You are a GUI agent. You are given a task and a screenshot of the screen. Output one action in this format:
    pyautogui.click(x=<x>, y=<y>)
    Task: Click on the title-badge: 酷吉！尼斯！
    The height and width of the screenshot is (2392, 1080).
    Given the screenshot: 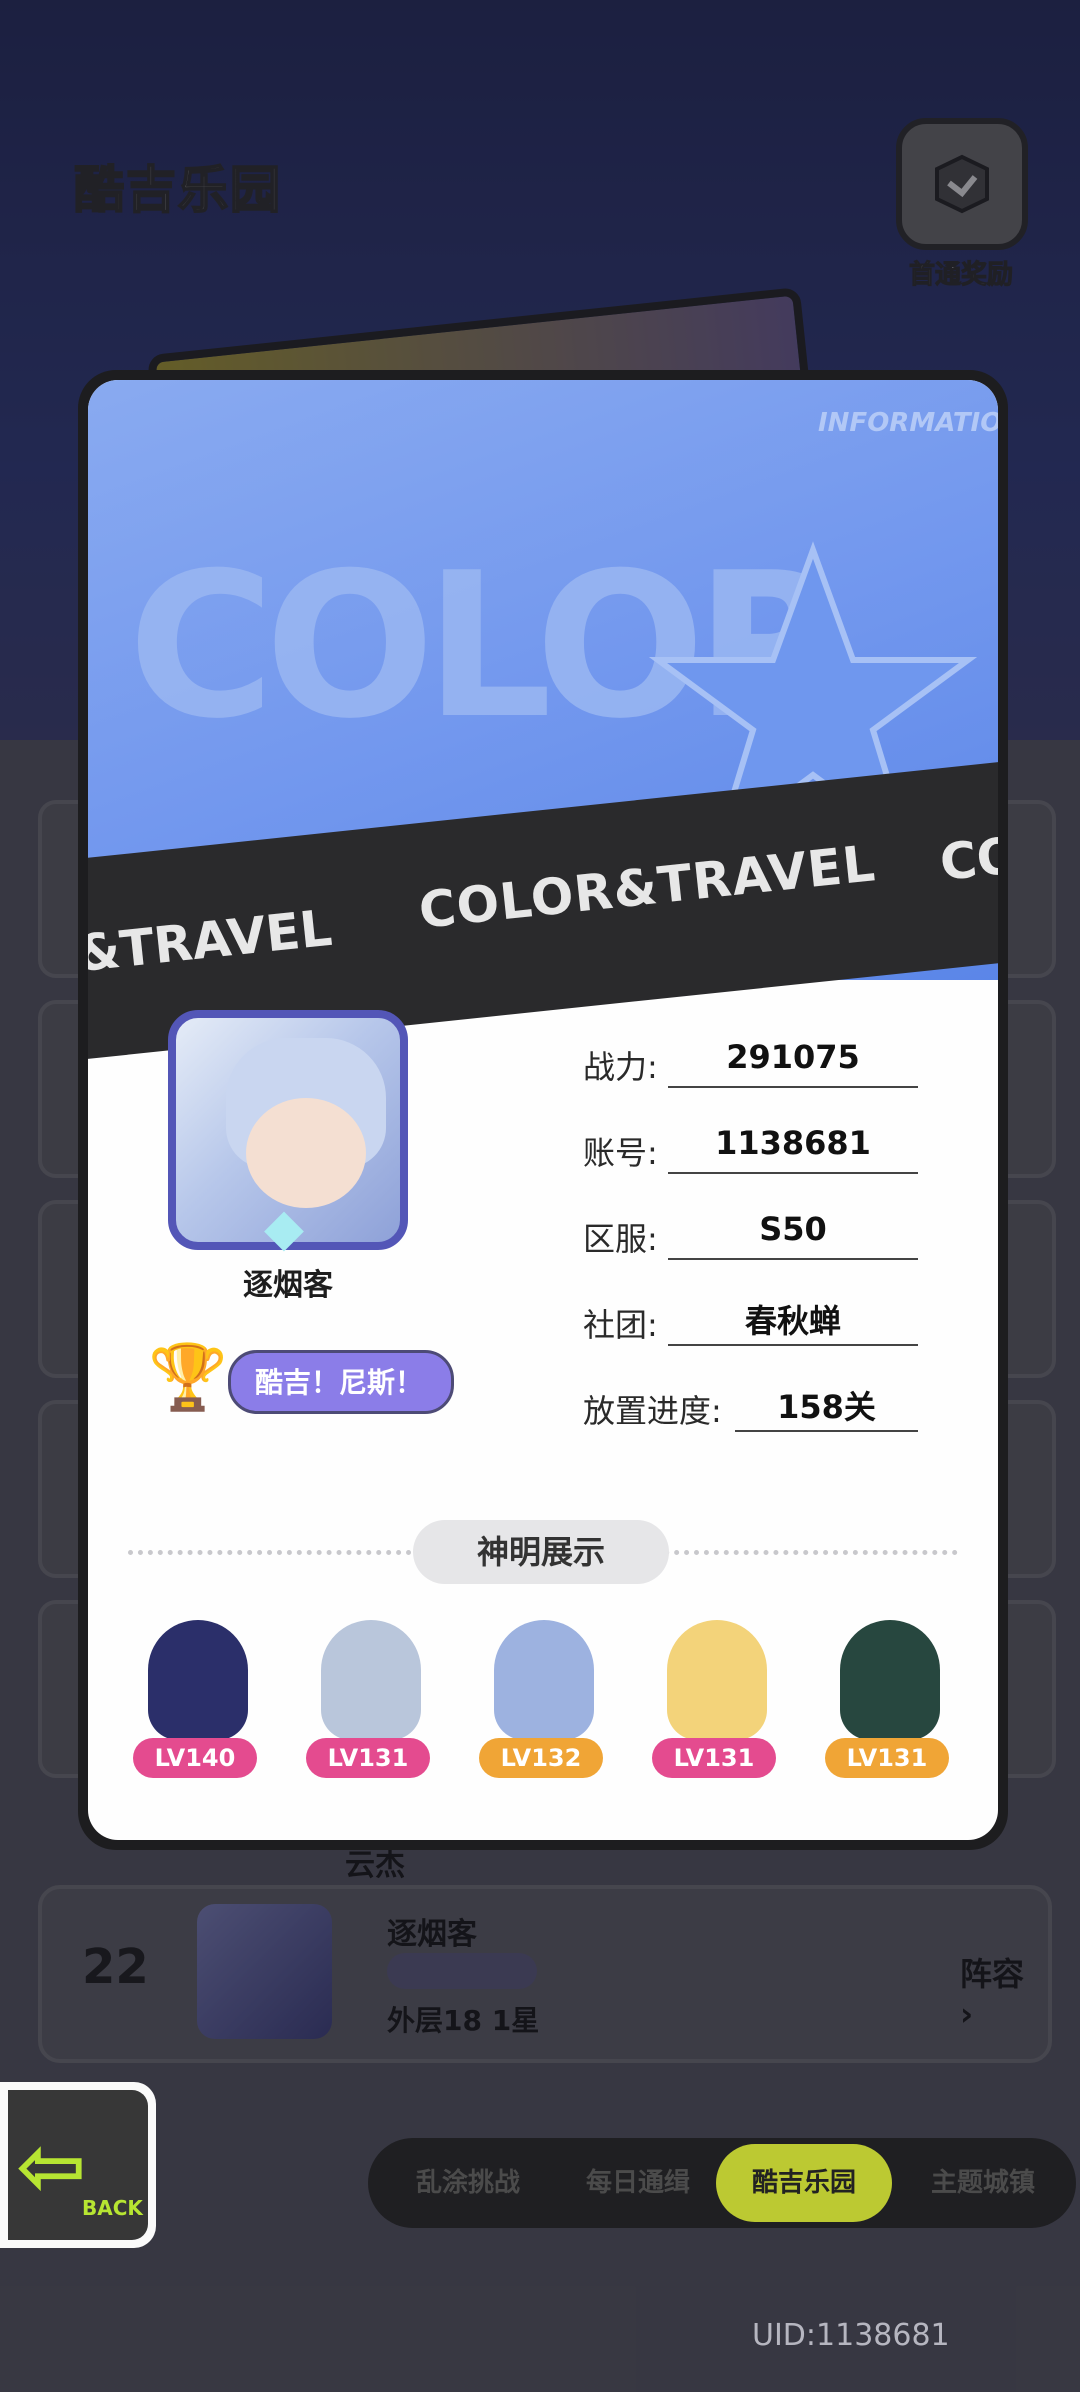 What is the action you would take?
    pyautogui.click(x=341, y=1382)
    